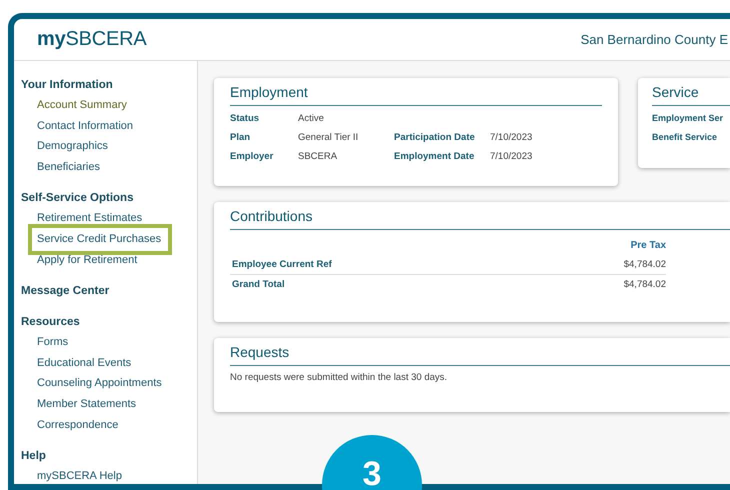  I want to click on sidebar-link: Retirement Estimates, so click(109, 218).